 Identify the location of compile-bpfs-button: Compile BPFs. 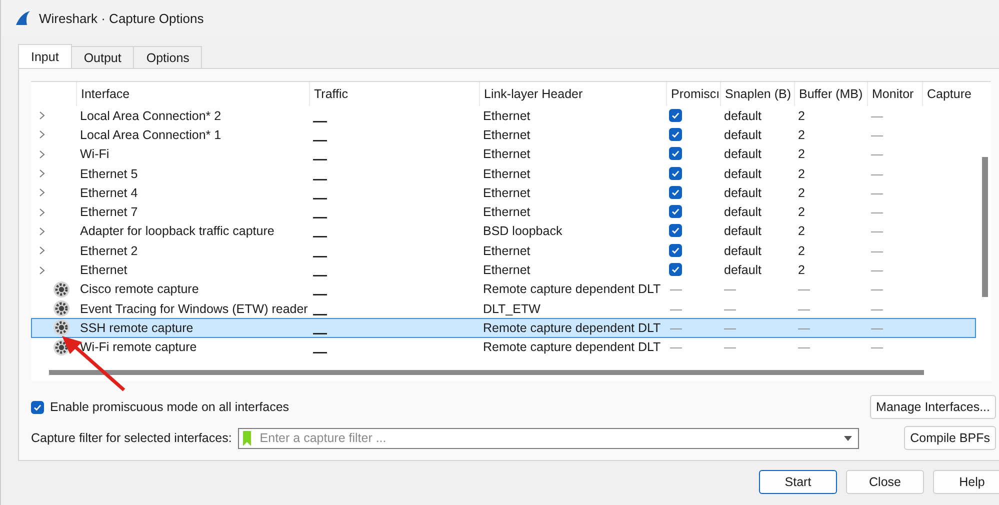
(950, 438).